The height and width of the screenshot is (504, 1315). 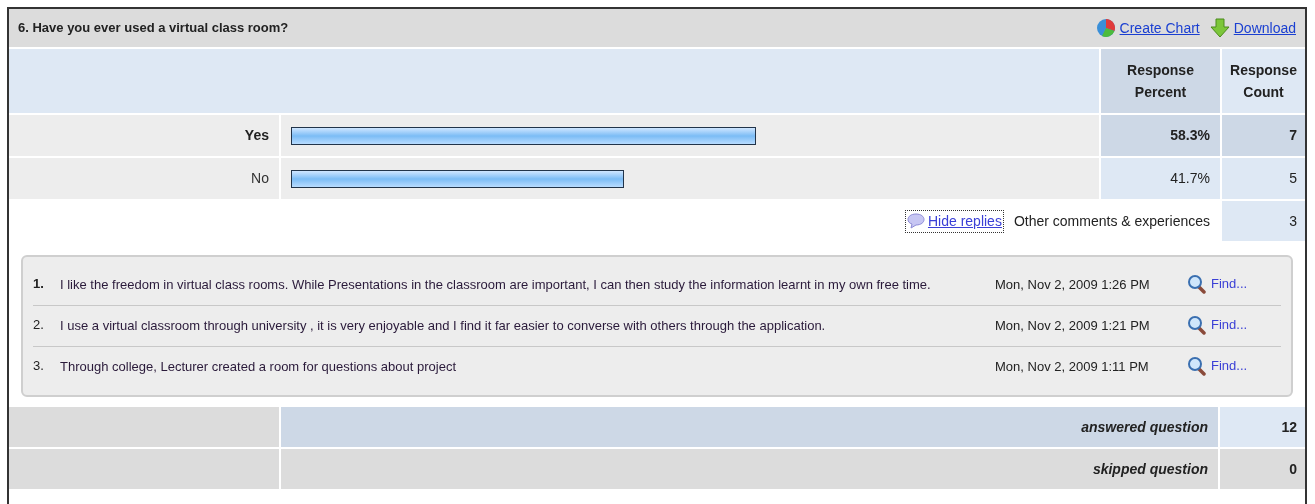 I want to click on summary-value: 12, so click(x=1262, y=427).